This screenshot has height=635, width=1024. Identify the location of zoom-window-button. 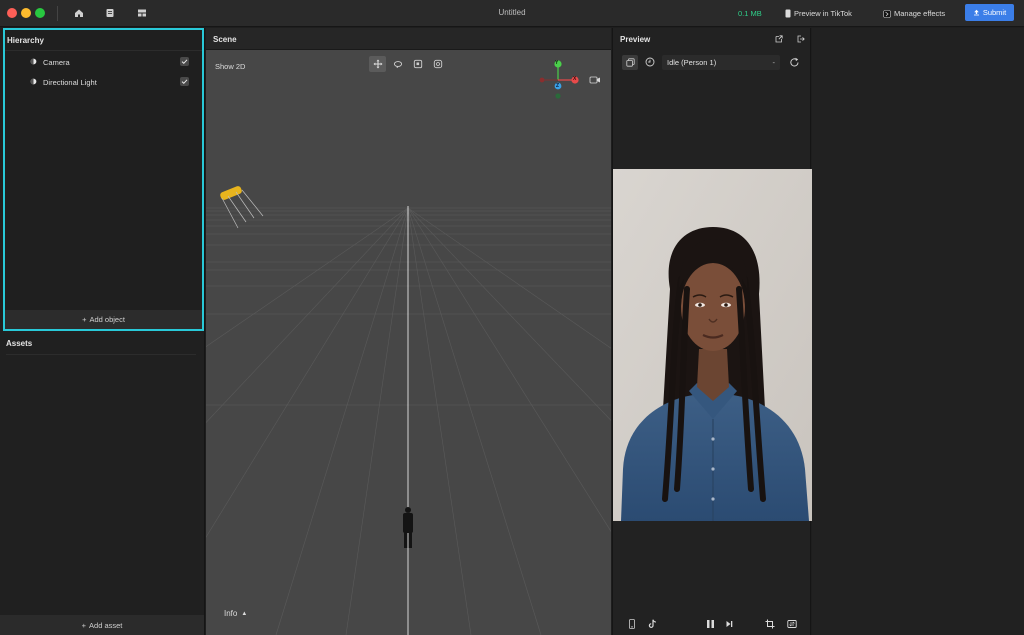
(40, 13).